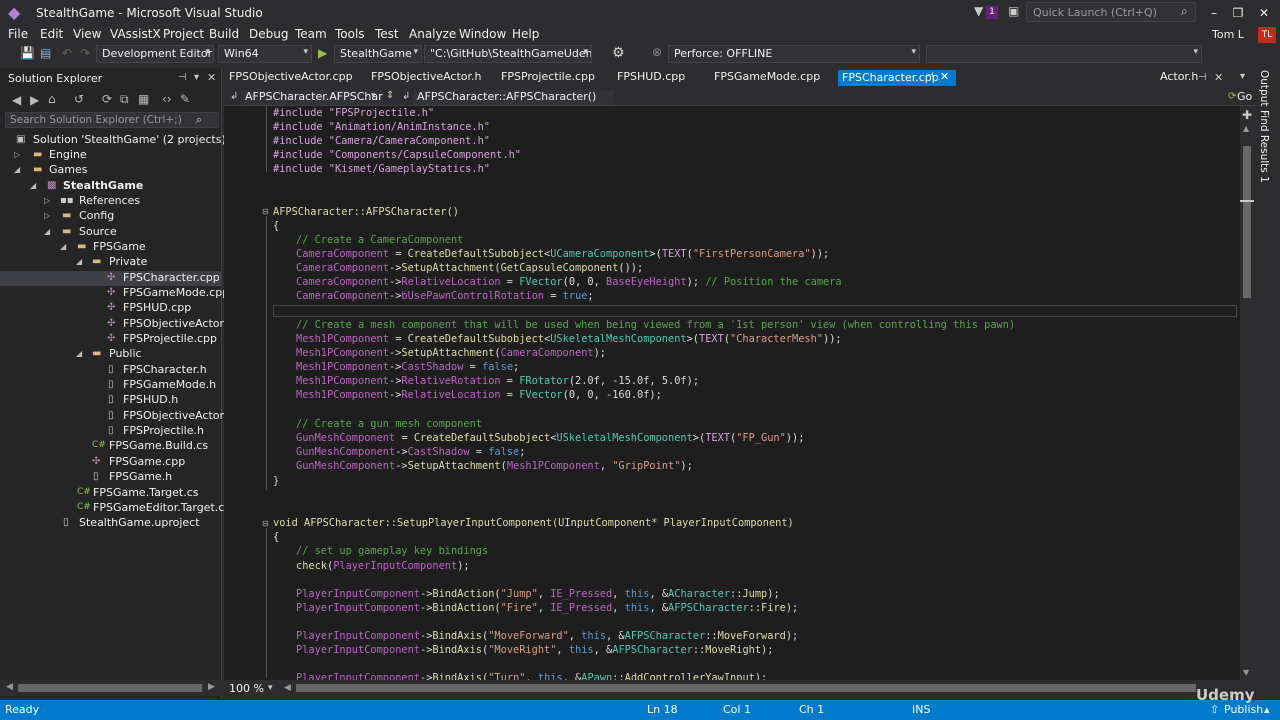 The width and height of the screenshot is (1280, 720). Describe the element at coordinates (111, 385) in the screenshot. I see `tree-item: ▯ FPSGameMode.h` at that location.